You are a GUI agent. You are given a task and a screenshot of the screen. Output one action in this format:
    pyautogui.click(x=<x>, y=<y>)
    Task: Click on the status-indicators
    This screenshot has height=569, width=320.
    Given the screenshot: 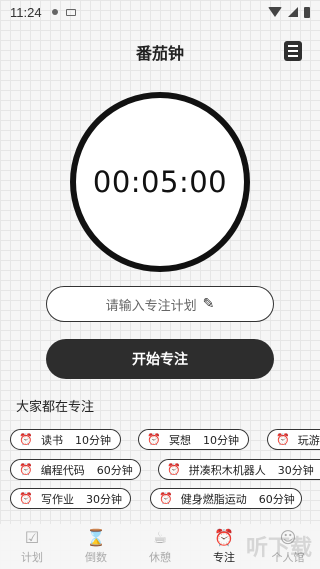 What is the action you would take?
    pyautogui.click(x=289, y=12)
    